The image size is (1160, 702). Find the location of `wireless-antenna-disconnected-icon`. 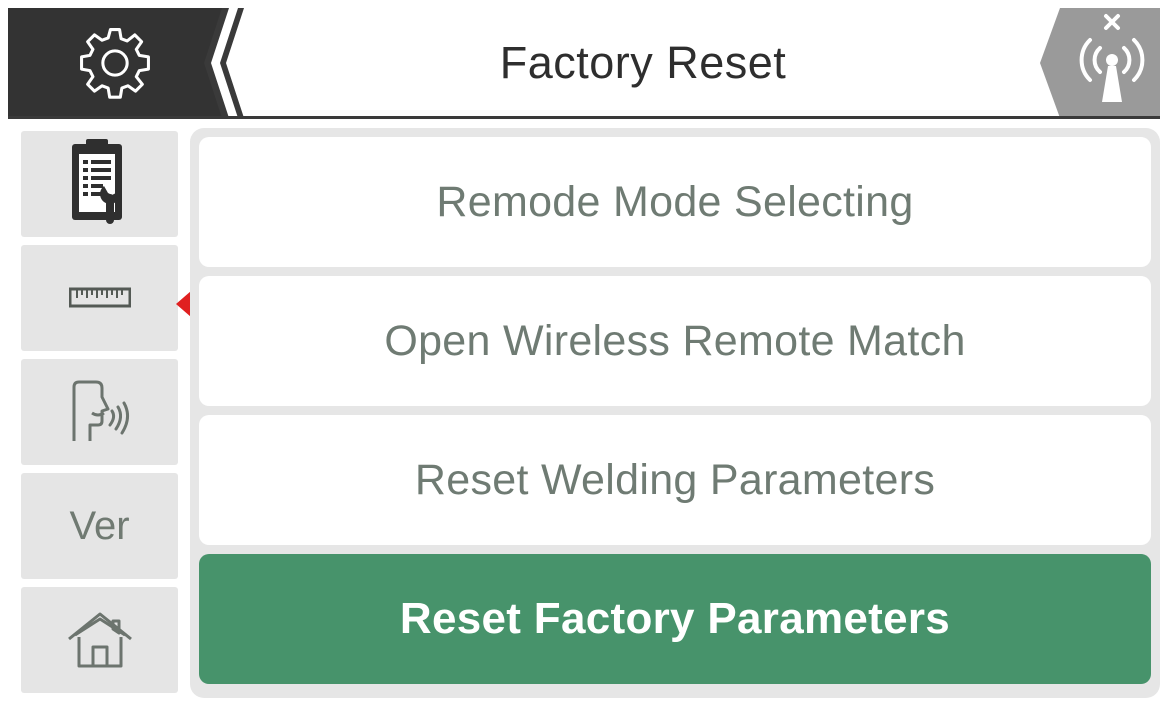

wireless-antenna-disconnected-icon is located at coordinates (1100, 63).